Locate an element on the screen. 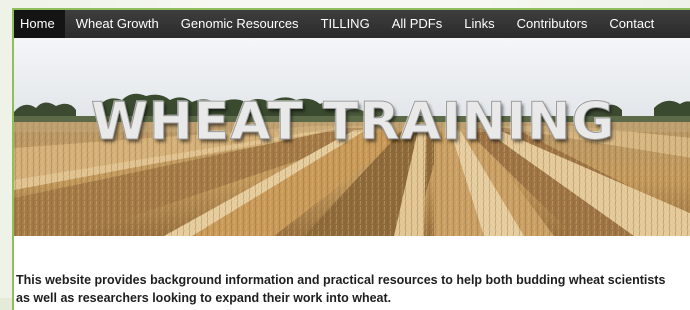  nav-item-all-pdfs: All PDFs is located at coordinates (417, 24).